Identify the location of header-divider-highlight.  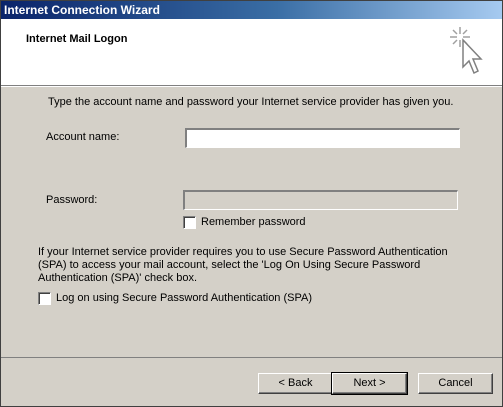
(251, 86).